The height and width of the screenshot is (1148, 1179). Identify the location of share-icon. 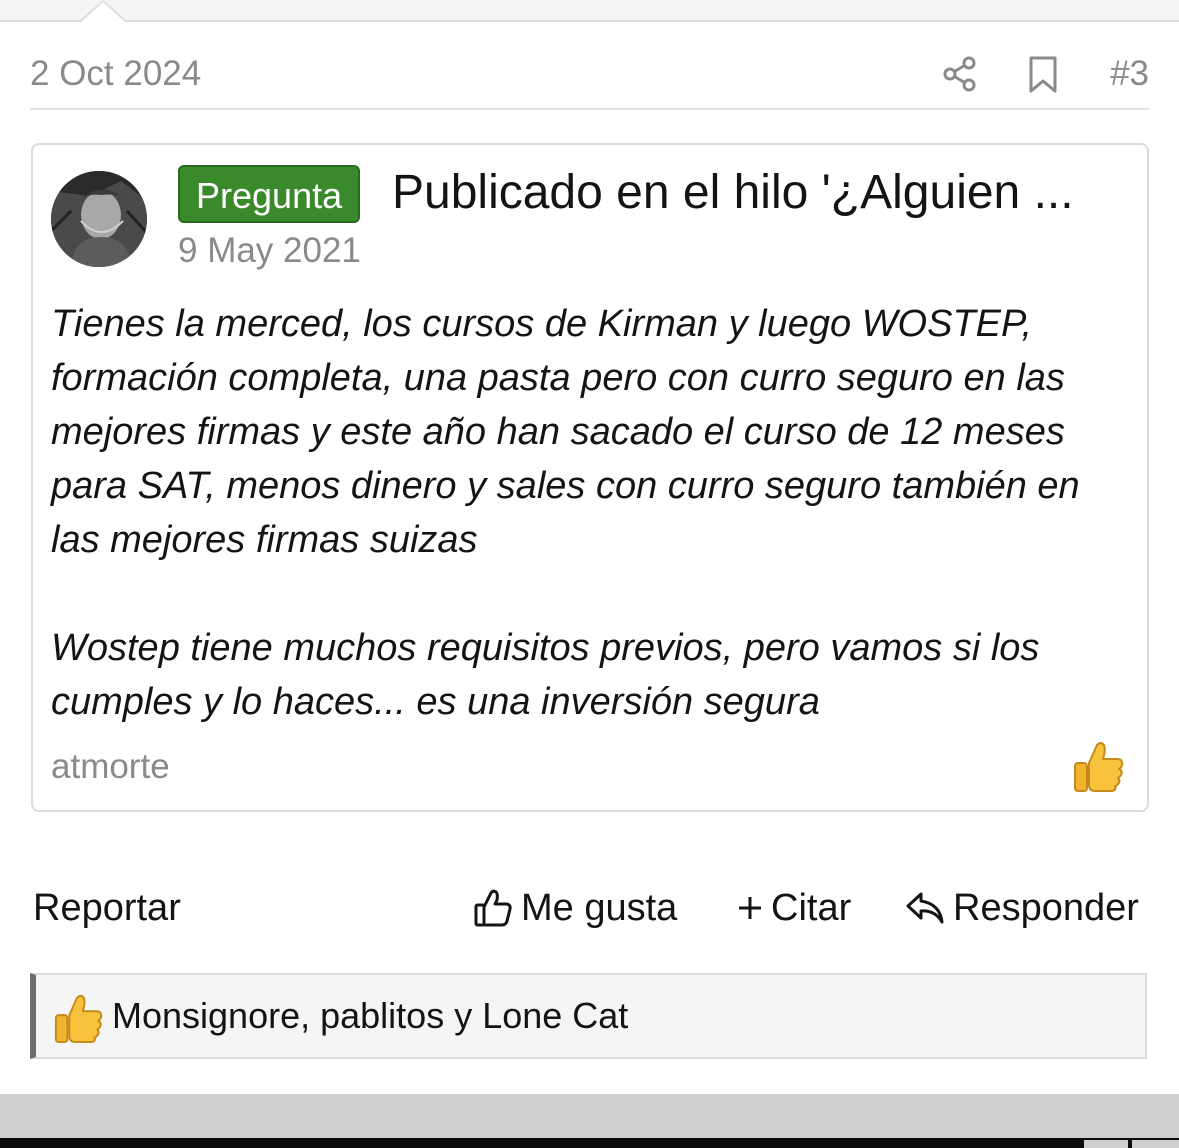
(960, 74).